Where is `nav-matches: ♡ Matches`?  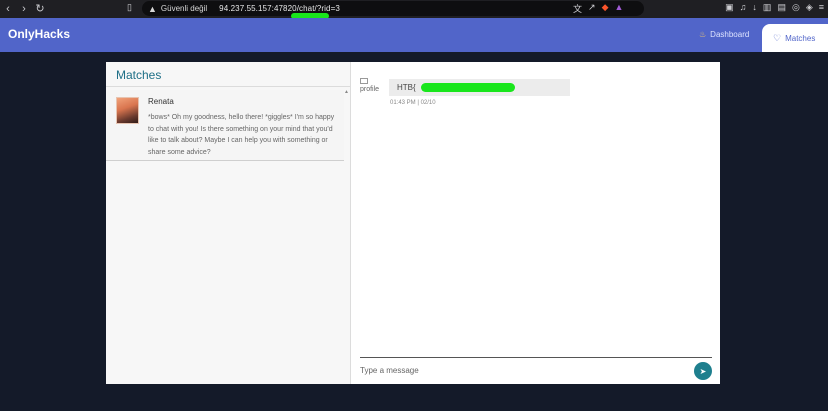
nav-matches: ♡ Matches is located at coordinates (795, 38).